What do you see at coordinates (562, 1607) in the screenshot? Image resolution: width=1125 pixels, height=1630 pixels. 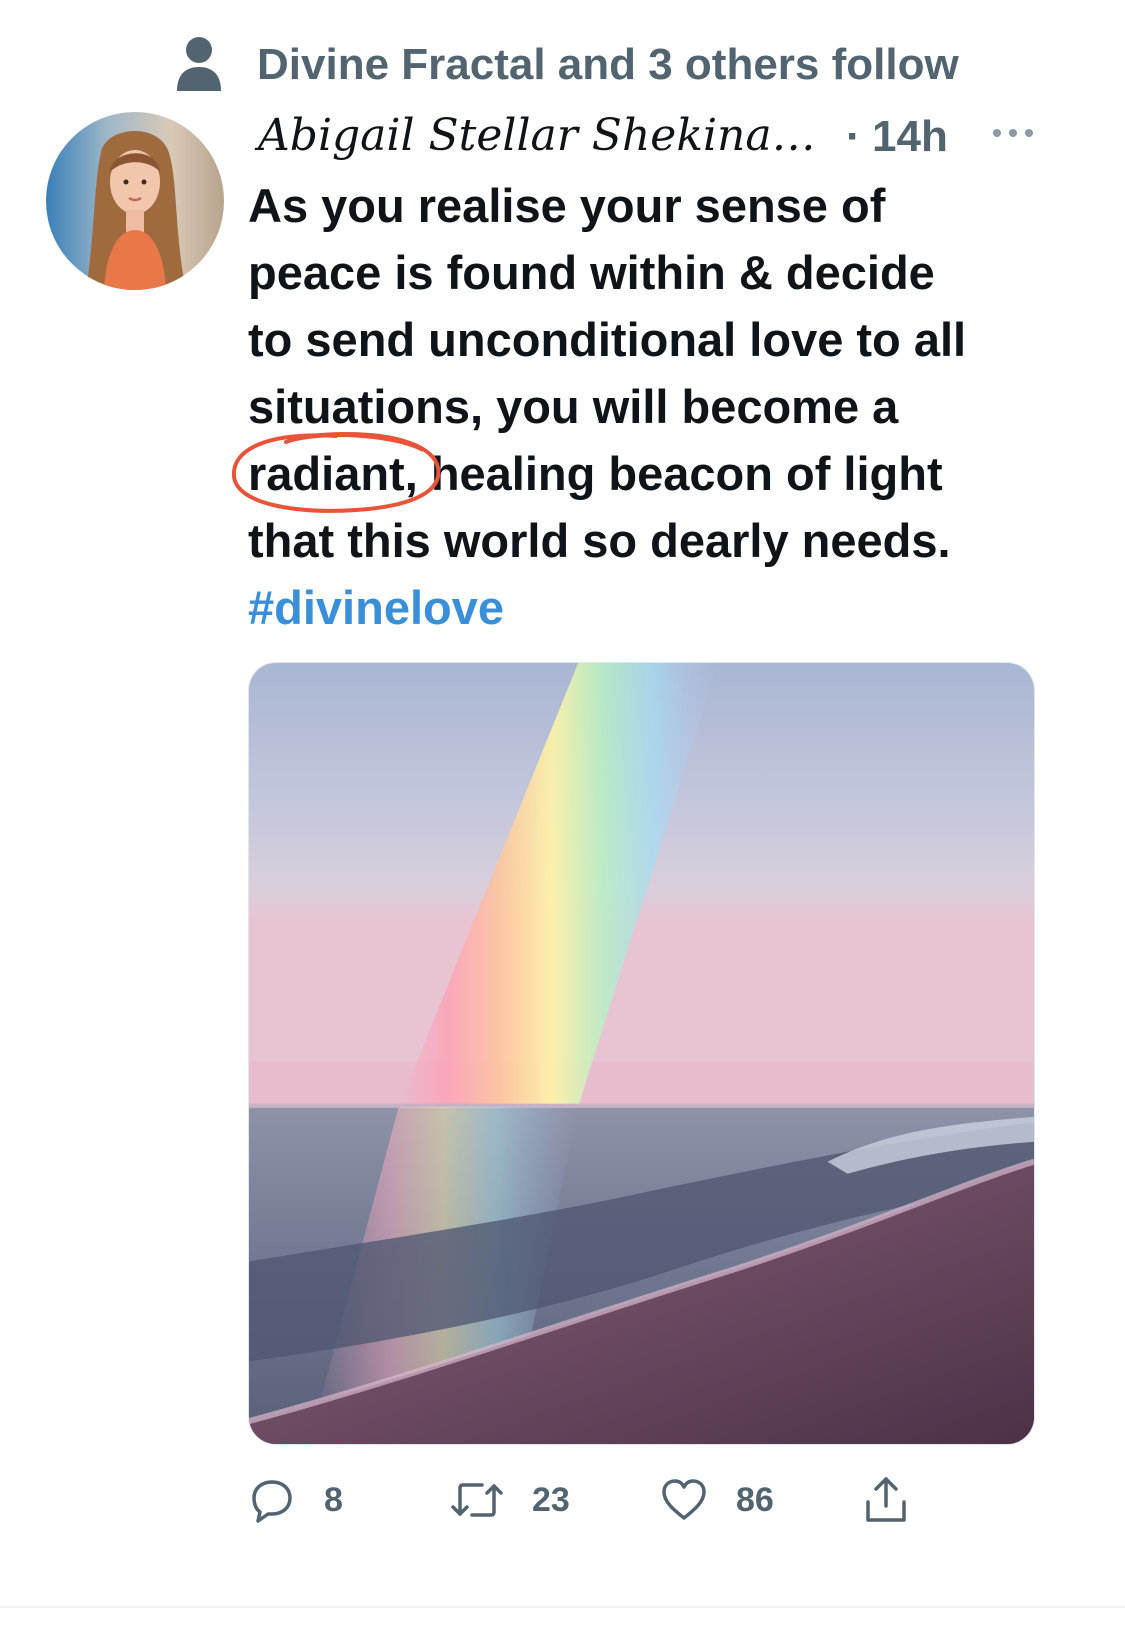 I see `divider` at bounding box center [562, 1607].